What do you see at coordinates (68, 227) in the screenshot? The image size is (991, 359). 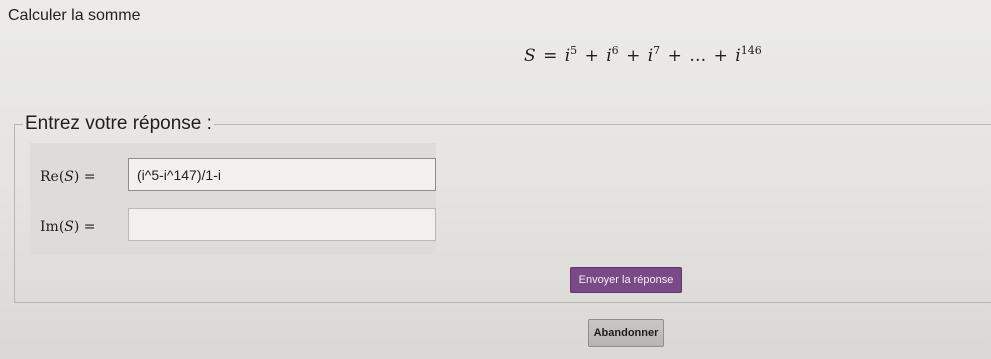 I see `im-label: Im(S) =` at bounding box center [68, 227].